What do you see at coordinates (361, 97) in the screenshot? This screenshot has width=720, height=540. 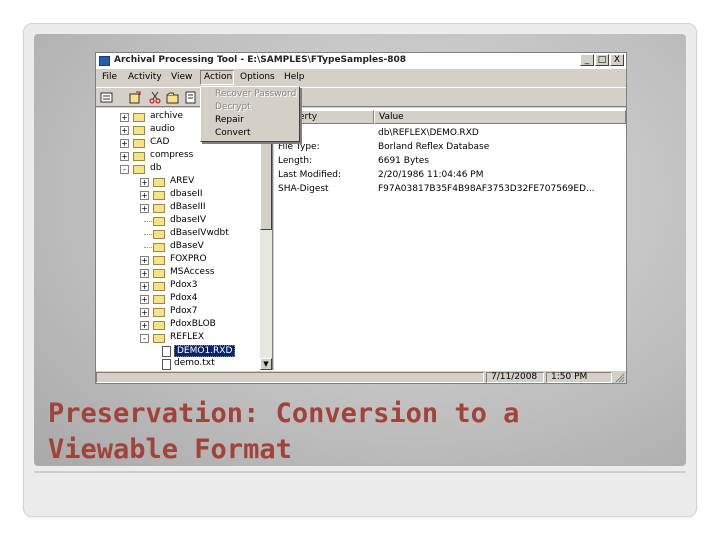 I see `toolbar: y` at bounding box center [361, 97].